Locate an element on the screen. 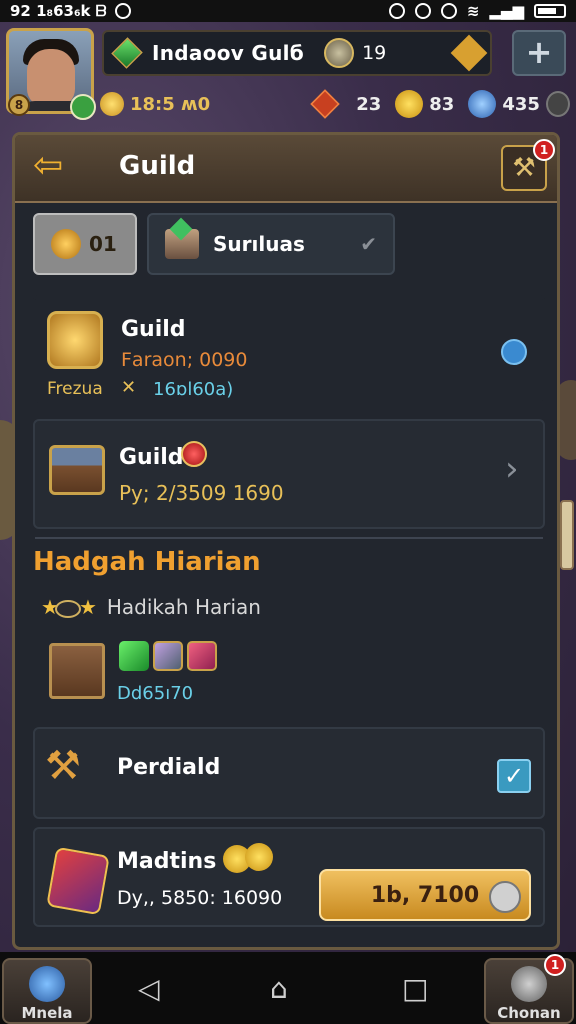 This screenshot has height=1024, width=576. purple-gem-icon is located at coordinates (168, 656).